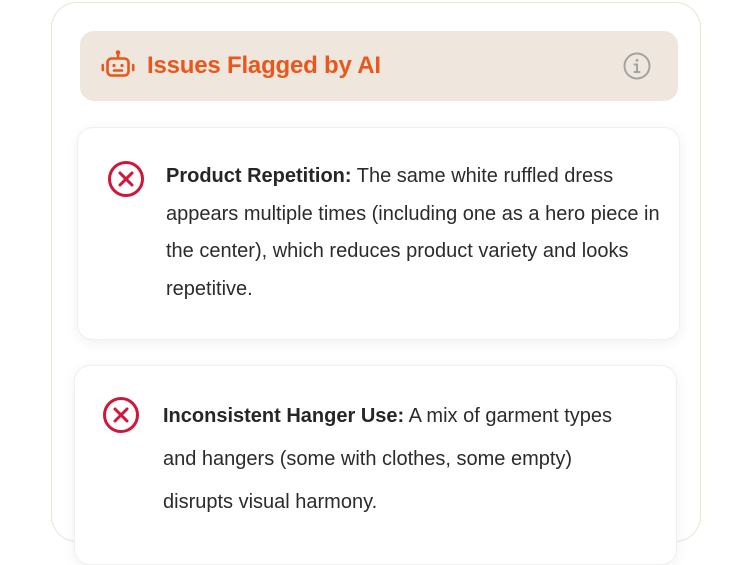 Image resolution: width=751 pixels, height=565 pixels. I want to click on issue-title: Product Repetition:, so click(259, 176).